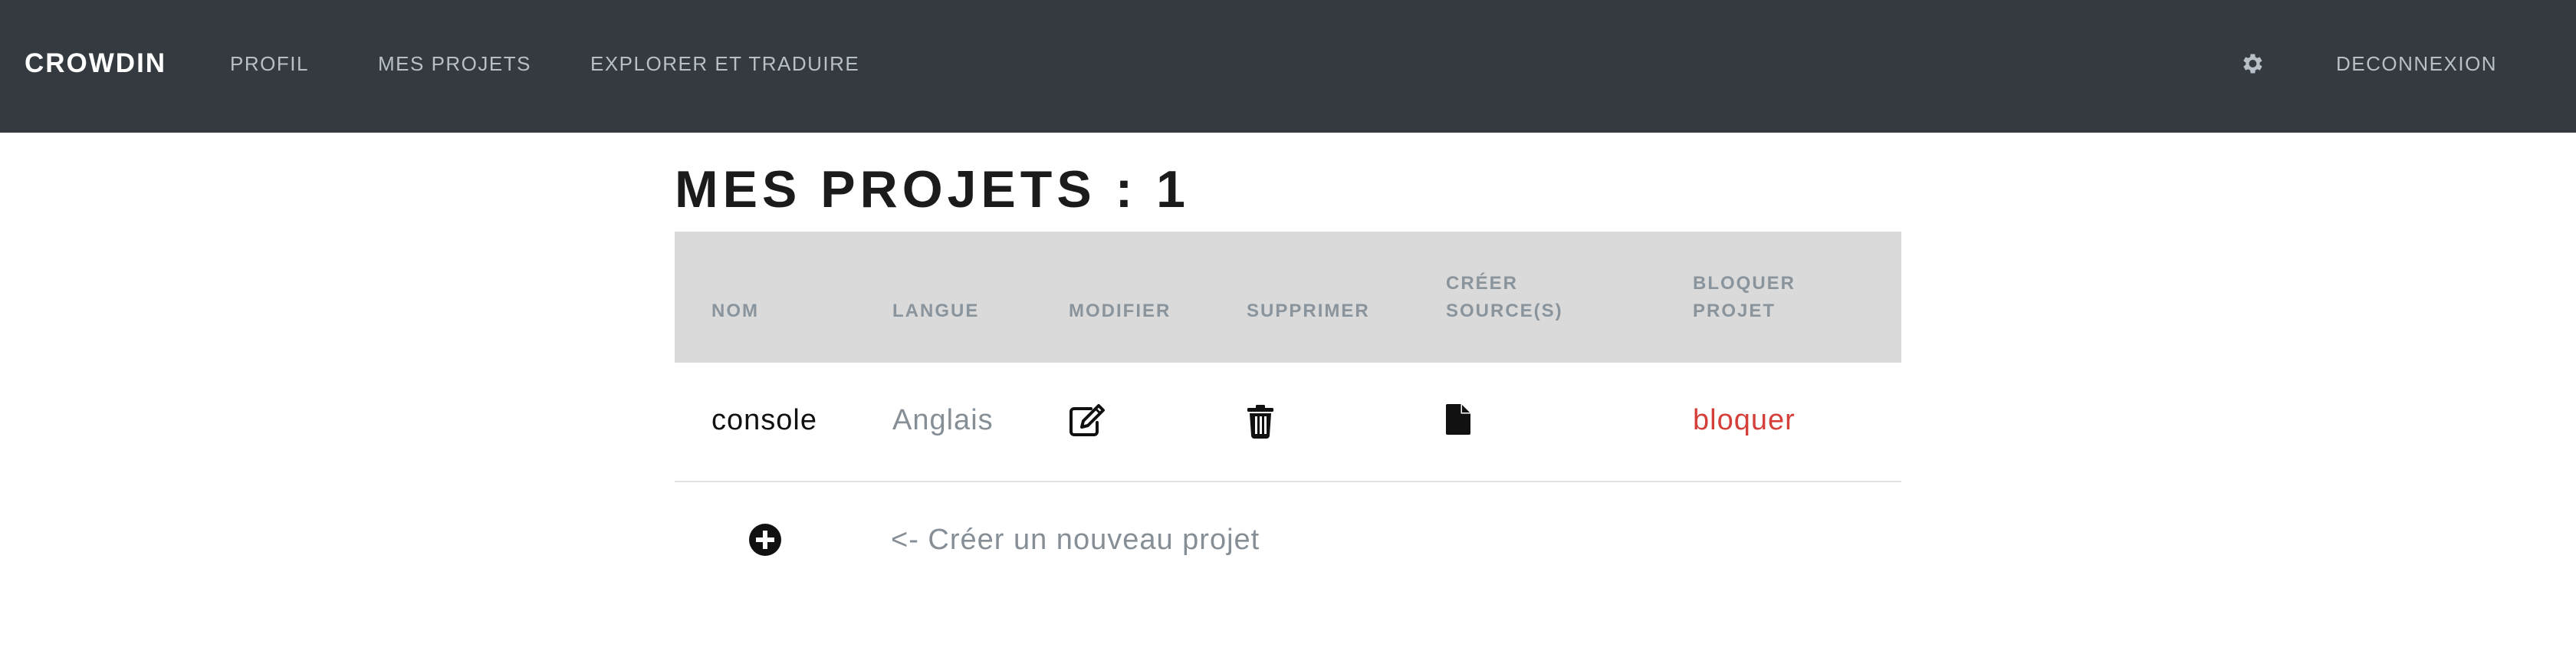 This screenshot has height=664, width=2576. I want to click on column-header-langue: LANGUE, so click(936, 311).